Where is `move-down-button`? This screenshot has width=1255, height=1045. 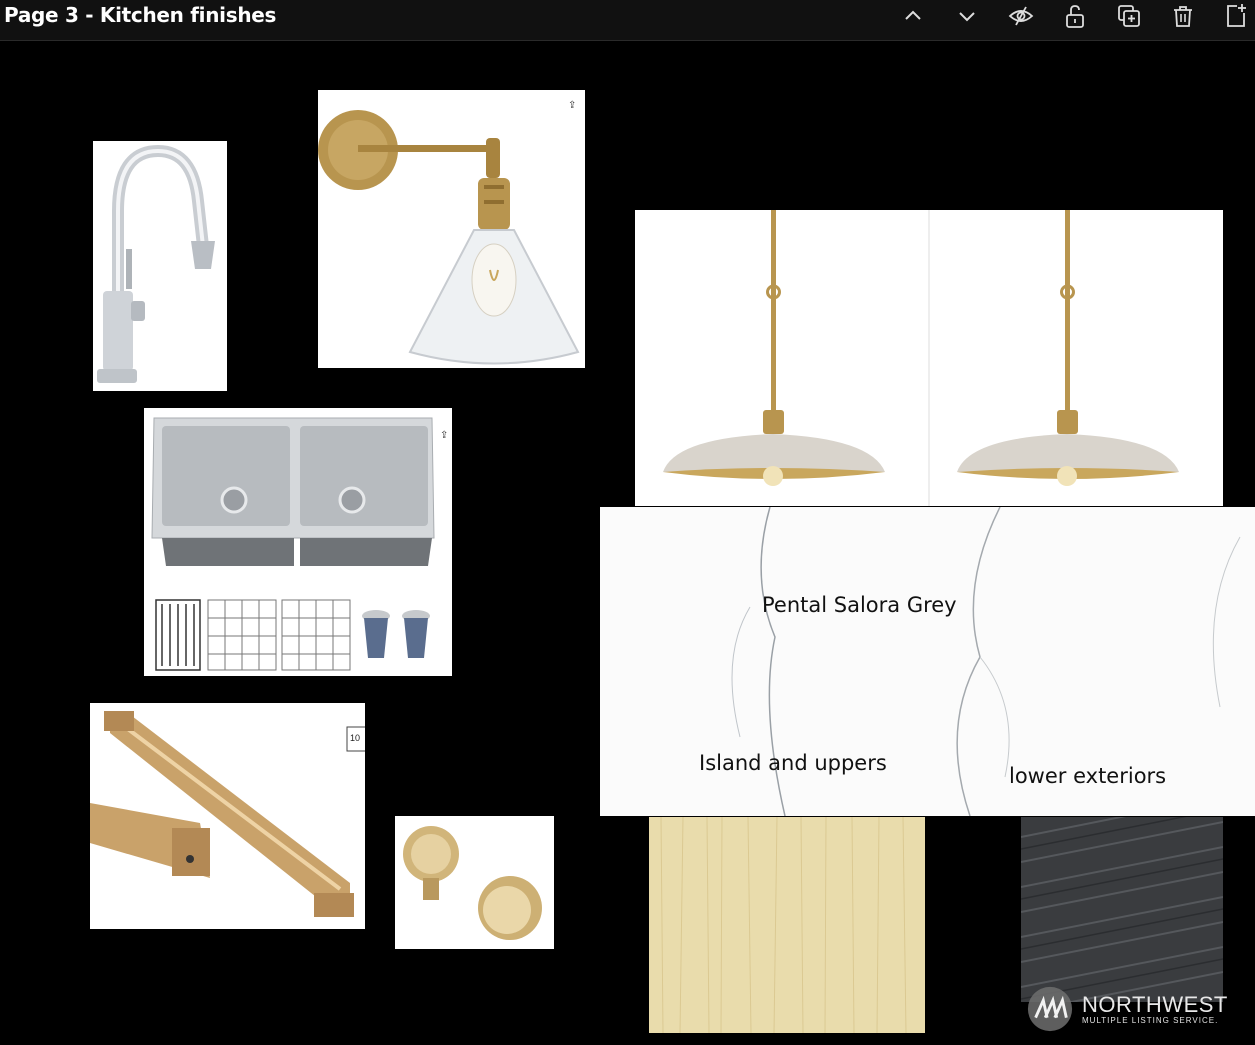
move-down-button is located at coordinates (967, 16).